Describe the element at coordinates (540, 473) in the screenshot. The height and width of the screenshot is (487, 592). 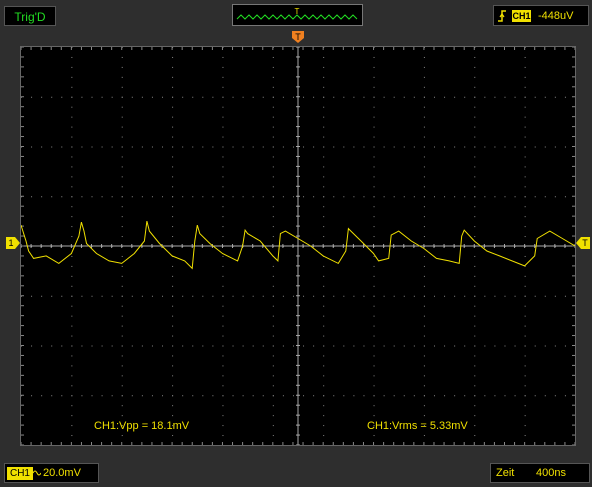
I see `timebase-box: Zeit 400ns` at that location.